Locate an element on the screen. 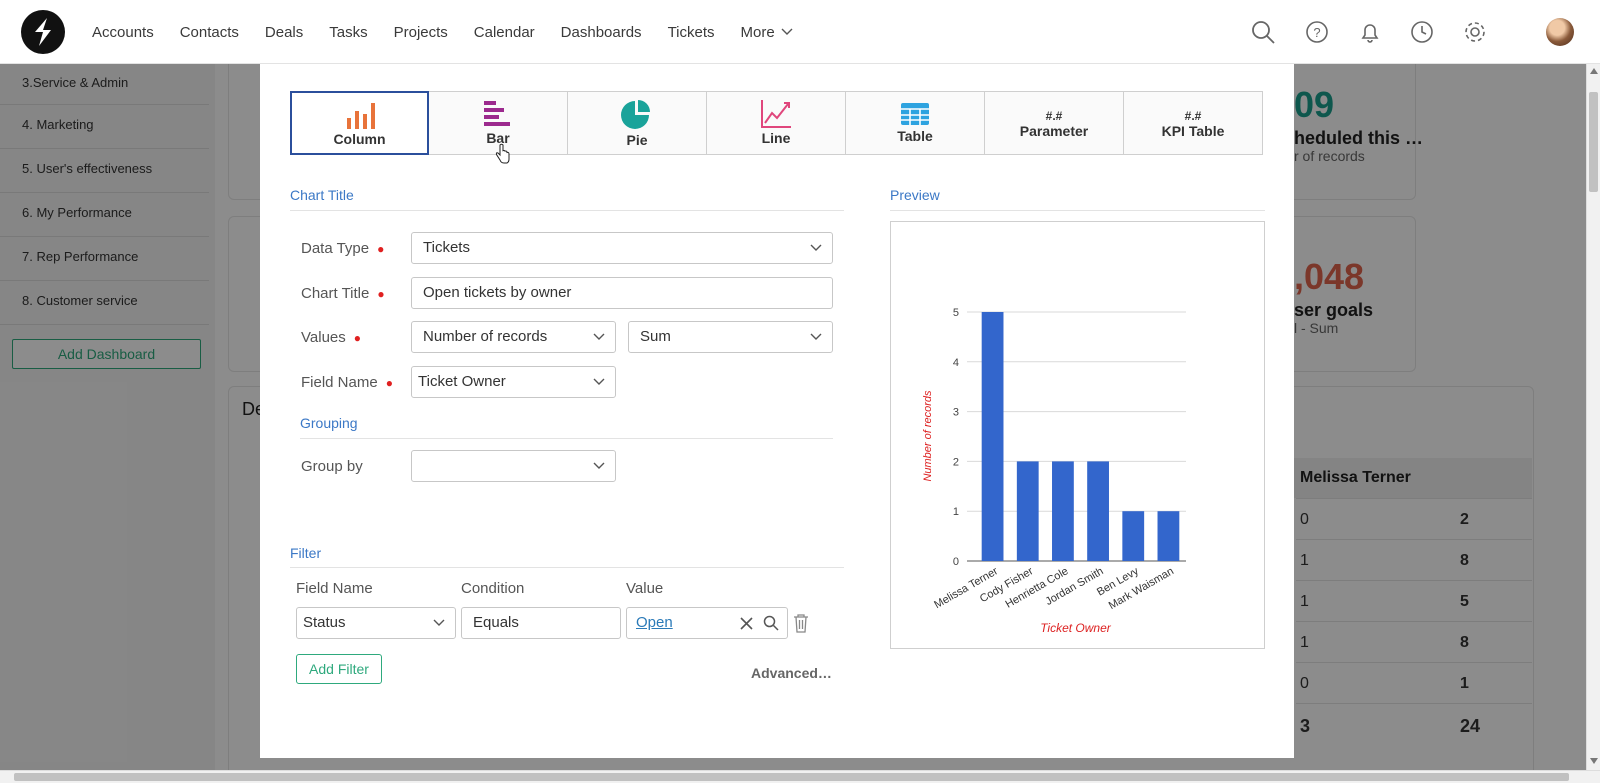  y-tick-label: 1 is located at coordinates (956, 512).